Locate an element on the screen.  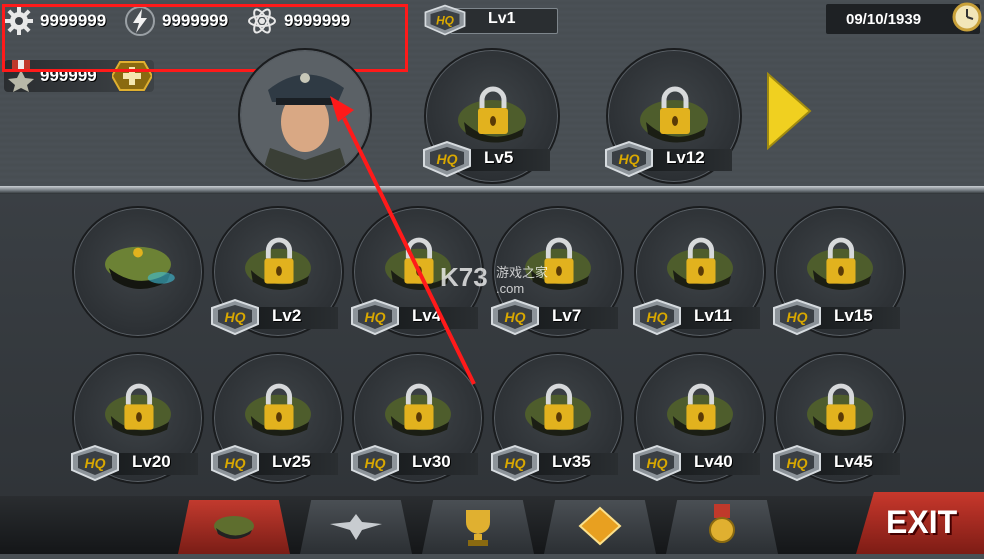
level-label-lv12: HQ Lv12 is located at coordinates (667, 159).